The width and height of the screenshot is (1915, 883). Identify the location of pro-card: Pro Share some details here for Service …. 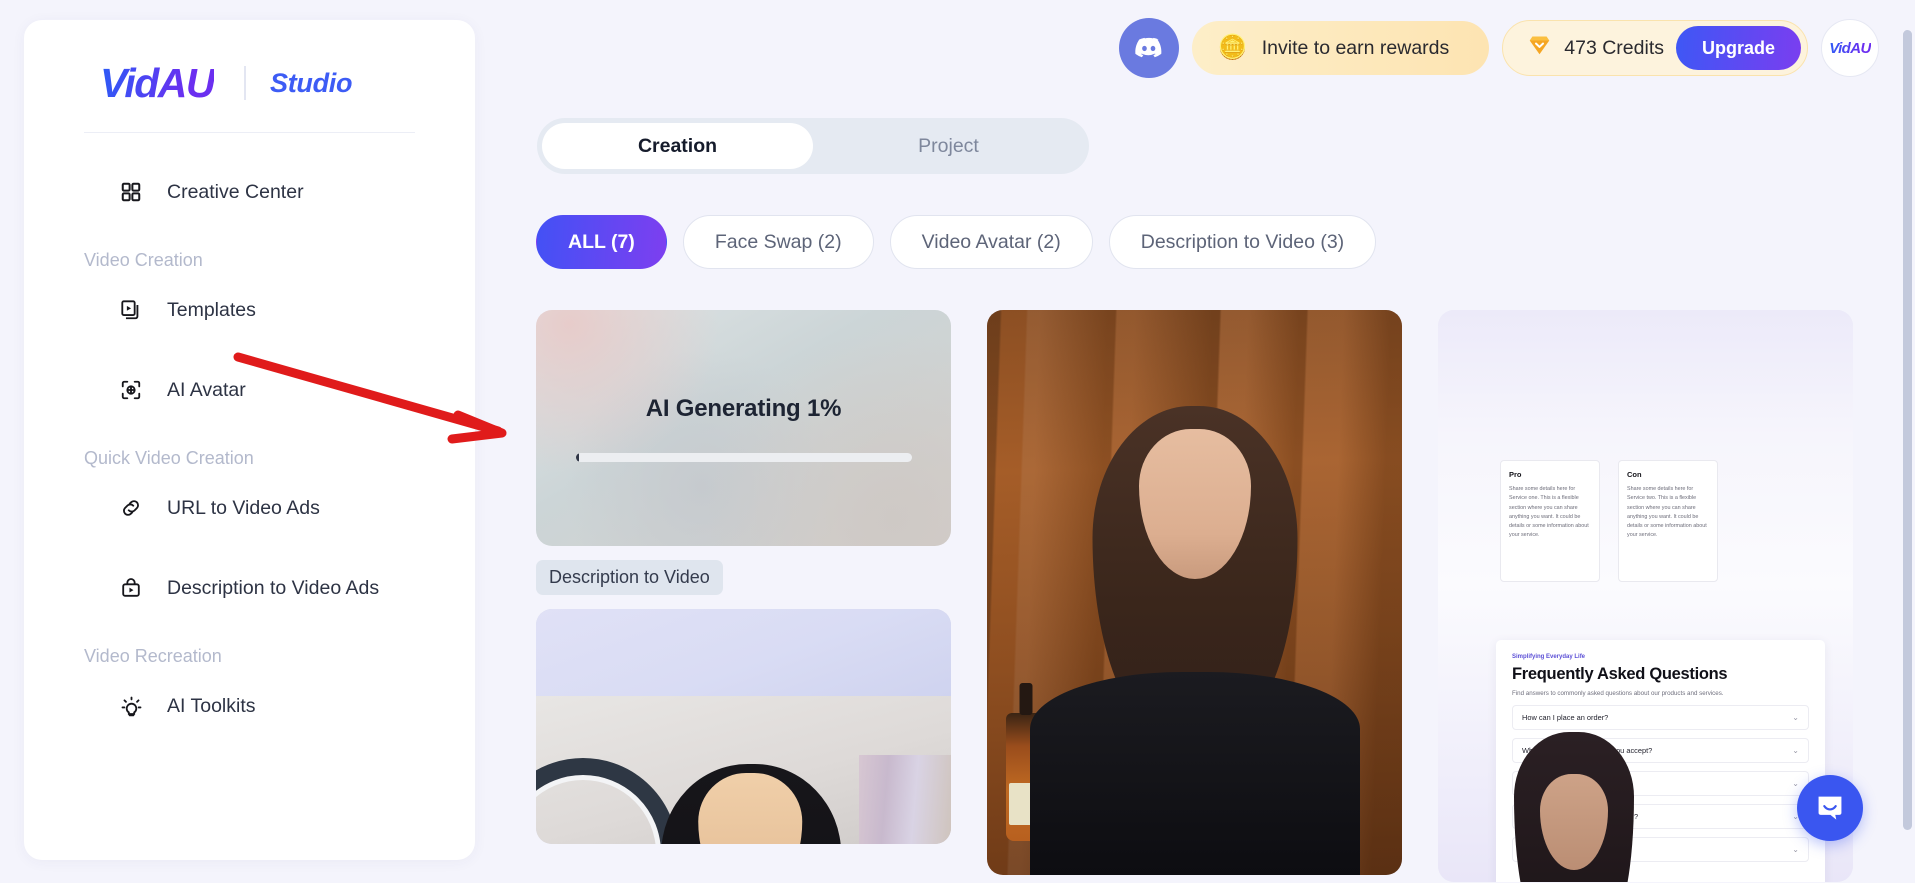
(1550, 521).